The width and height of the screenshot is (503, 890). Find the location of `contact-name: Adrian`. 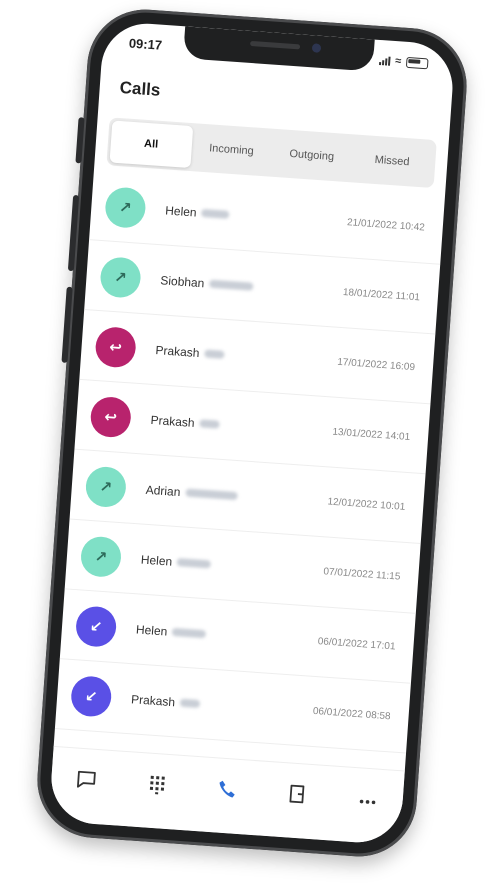

contact-name: Adrian is located at coordinates (163, 490).